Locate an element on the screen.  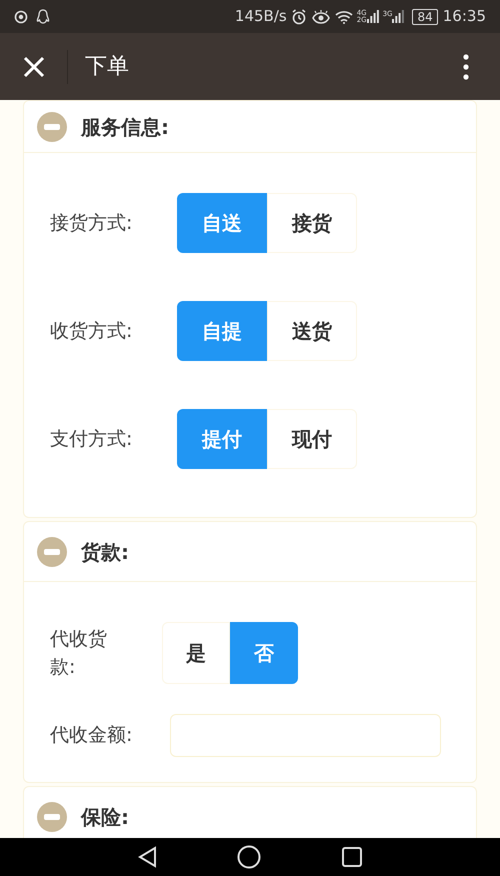
segment-option: 接货 is located at coordinates (312, 223).